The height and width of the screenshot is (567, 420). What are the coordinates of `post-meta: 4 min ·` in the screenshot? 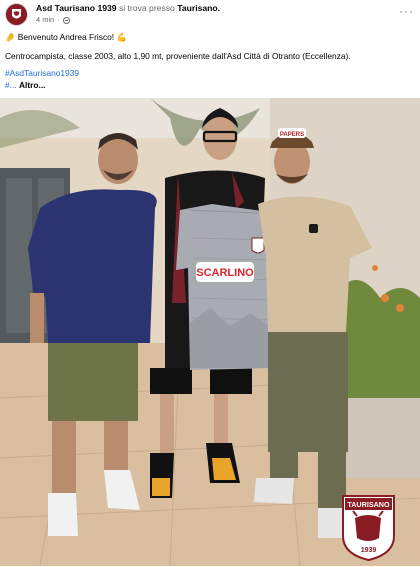 It's located at (53, 20).